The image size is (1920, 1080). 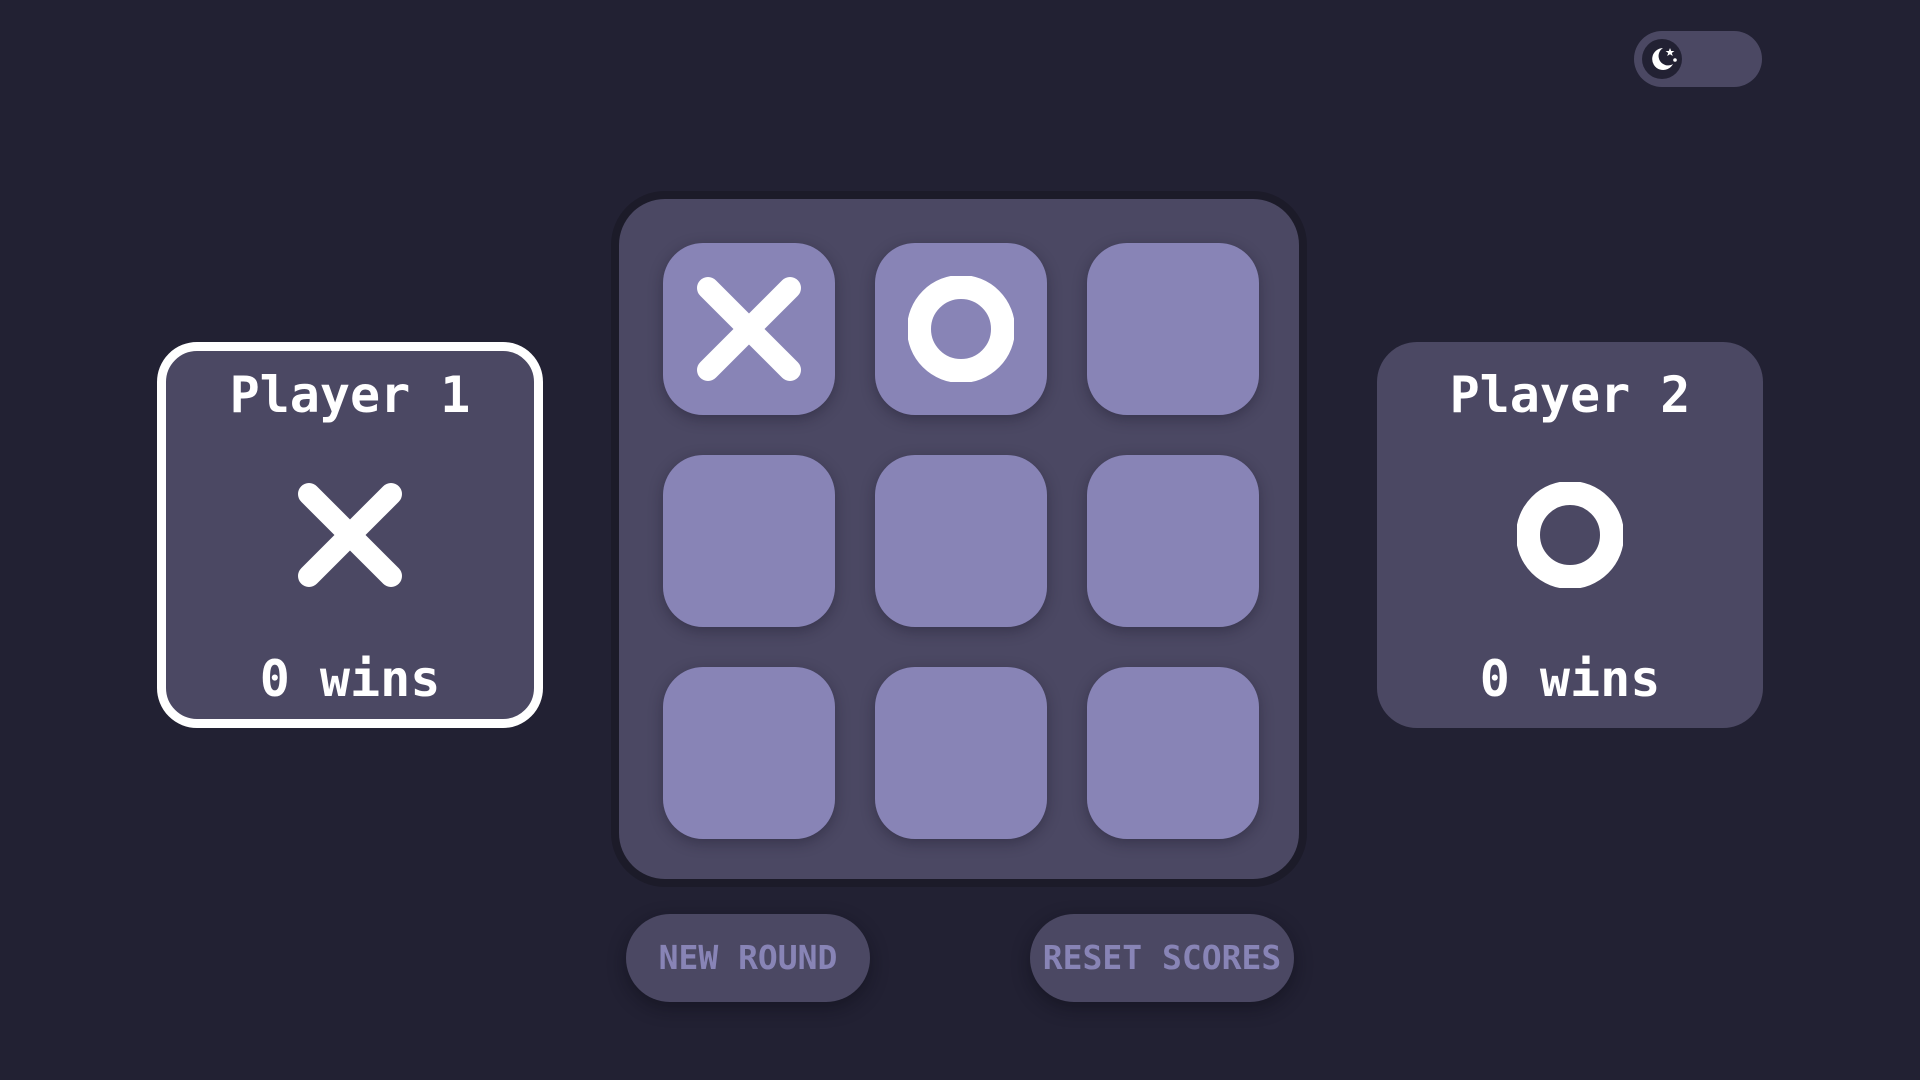 What do you see at coordinates (748, 958) in the screenshot?
I see `new-round-button: NEW ROUND` at bounding box center [748, 958].